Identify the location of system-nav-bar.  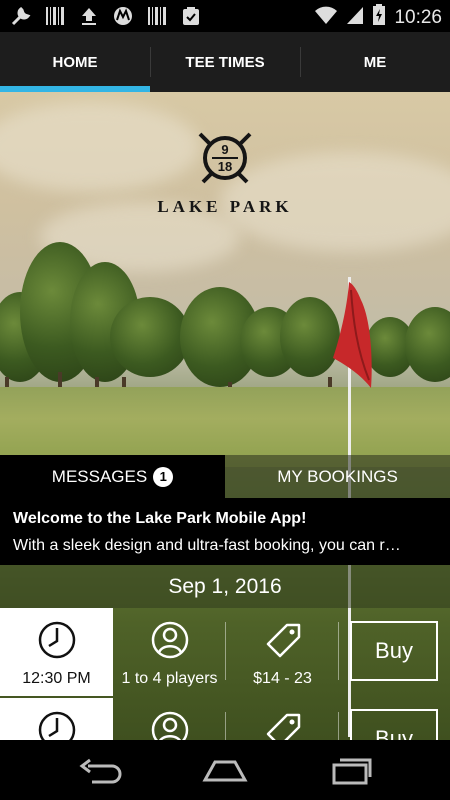
(225, 770).